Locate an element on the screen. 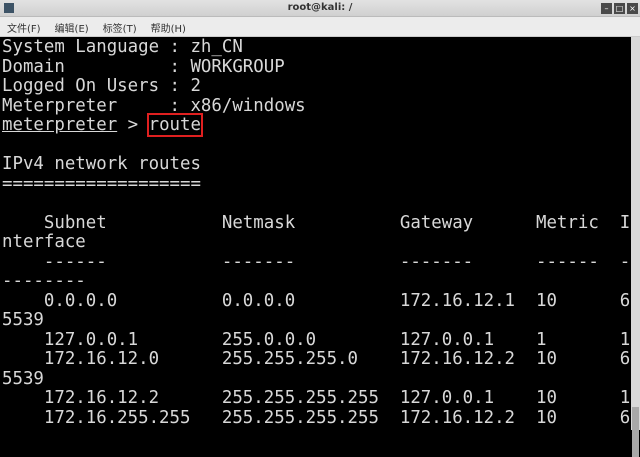 This screenshot has width=640, height=457. menu-file: 文件(F) is located at coordinates (24, 30).